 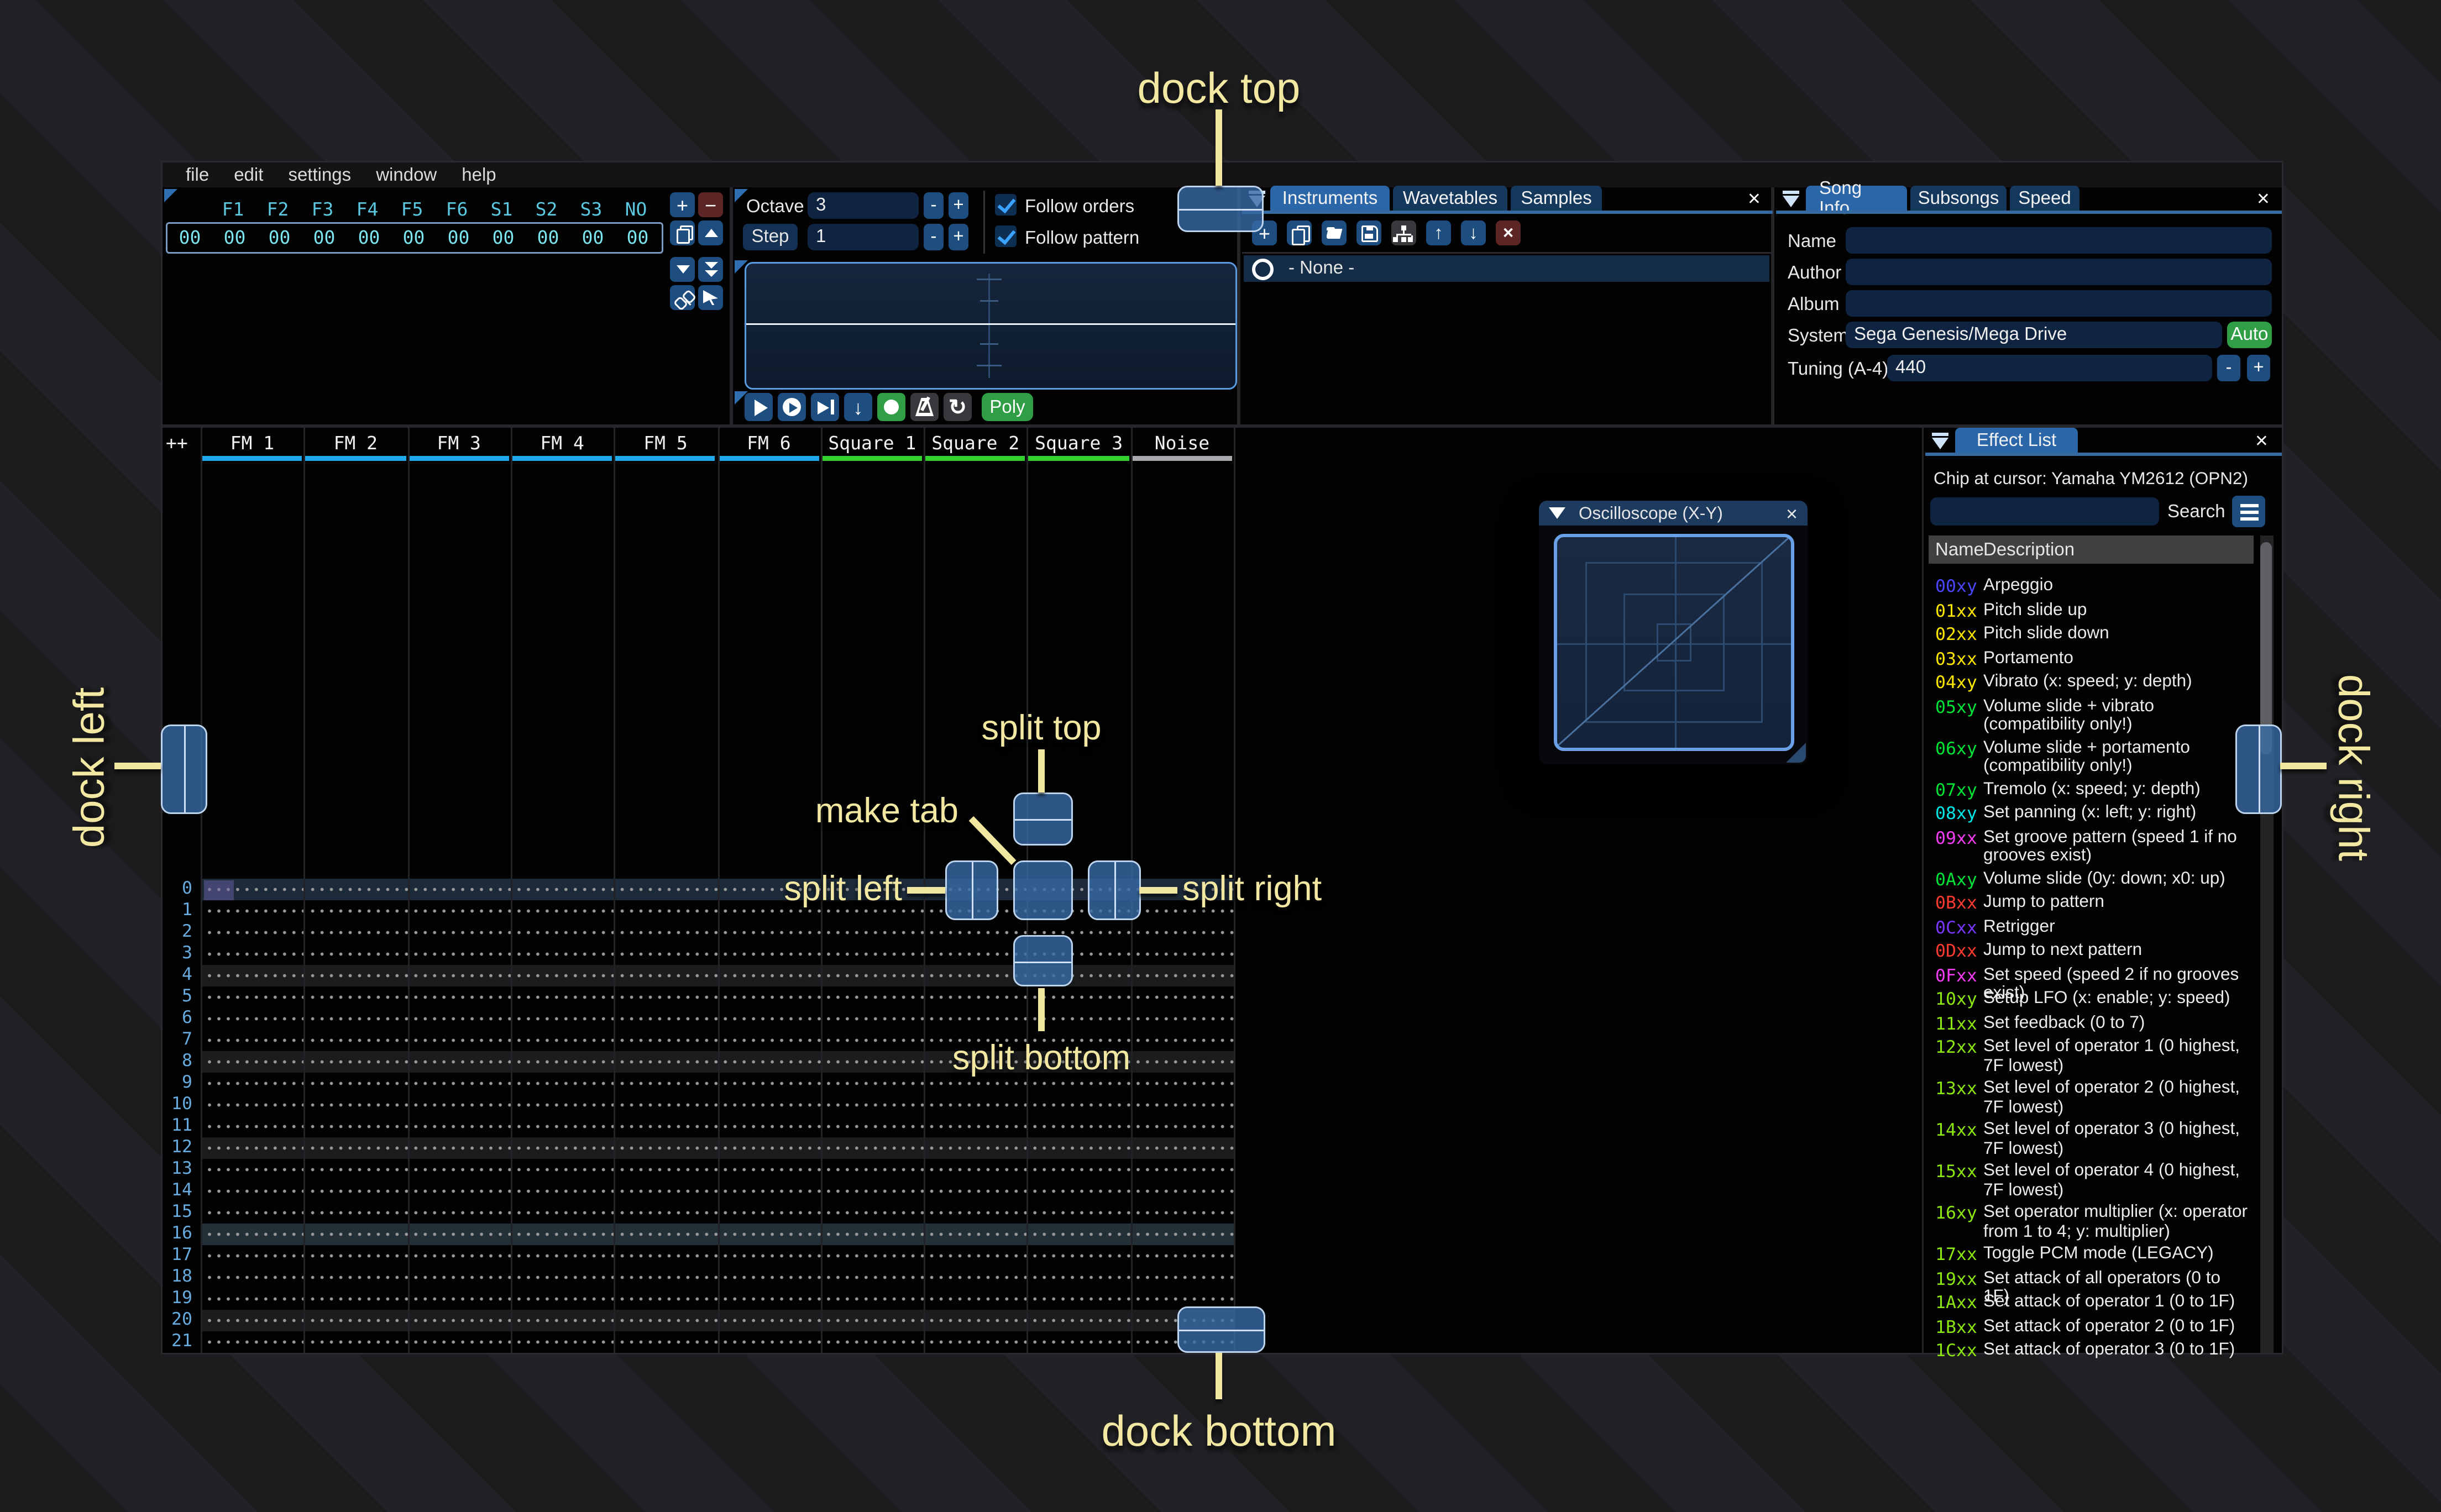 What do you see at coordinates (891, 407) in the screenshot?
I see `record-button` at bounding box center [891, 407].